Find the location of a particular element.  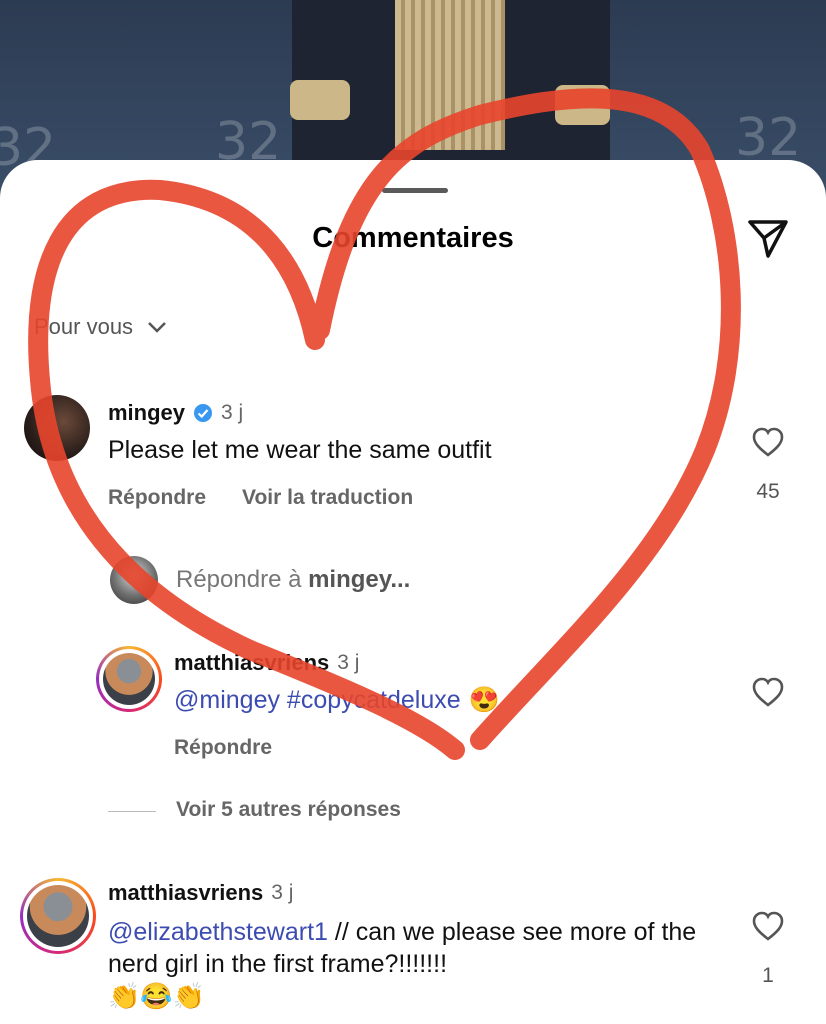

reply-username: matthiasvriens is located at coordinates (251, 663).